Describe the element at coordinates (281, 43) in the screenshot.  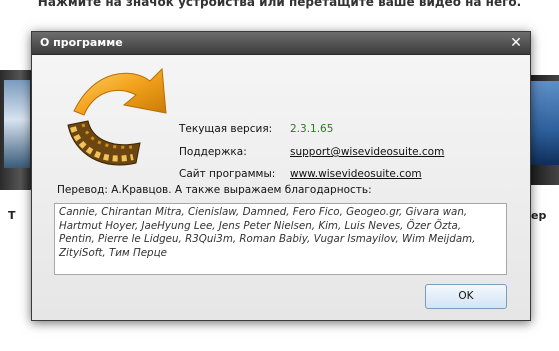
I see `dialog-titlebar: О программе ✕` at that location.